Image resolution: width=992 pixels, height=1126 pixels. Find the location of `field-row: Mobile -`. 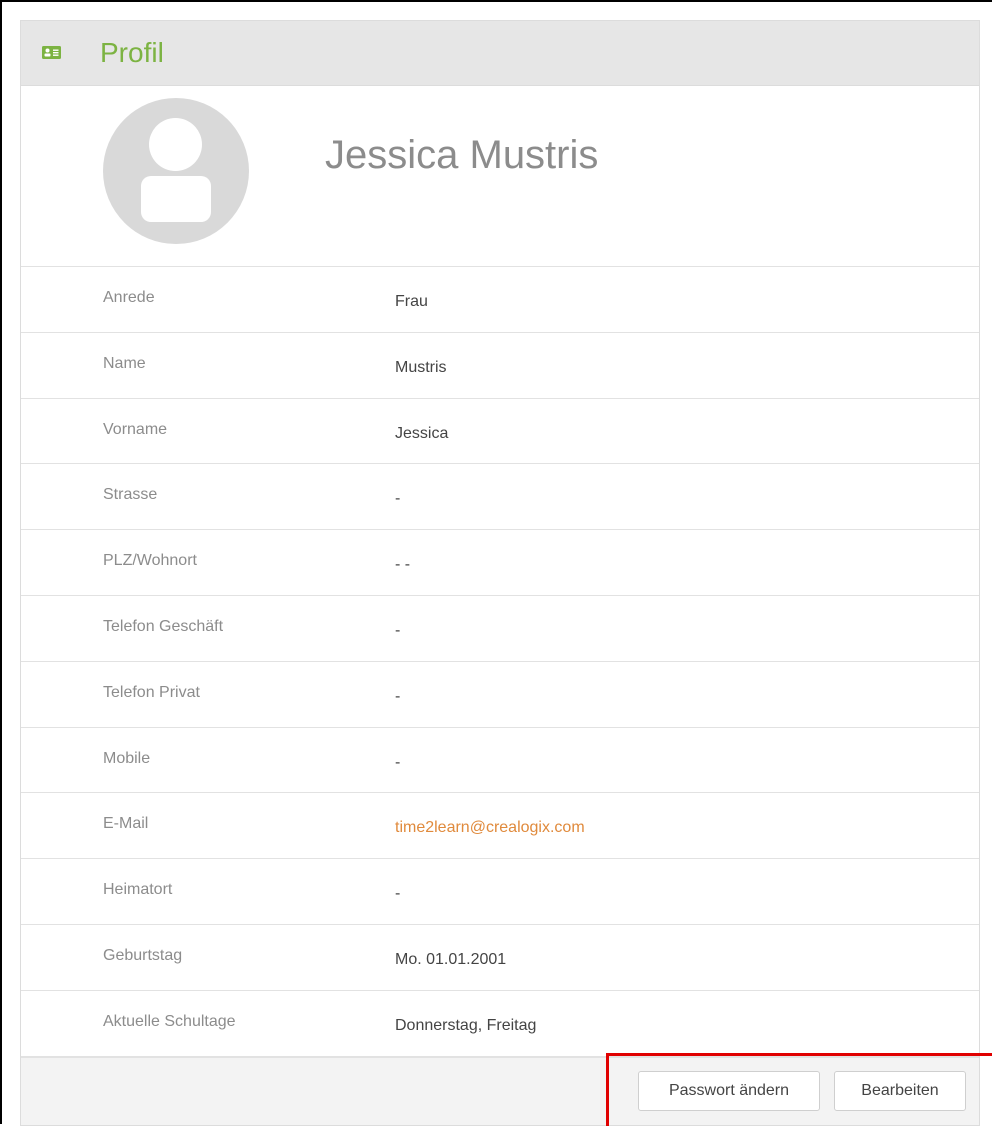

field-row: Mobile - is located at coordinates (500, 761).